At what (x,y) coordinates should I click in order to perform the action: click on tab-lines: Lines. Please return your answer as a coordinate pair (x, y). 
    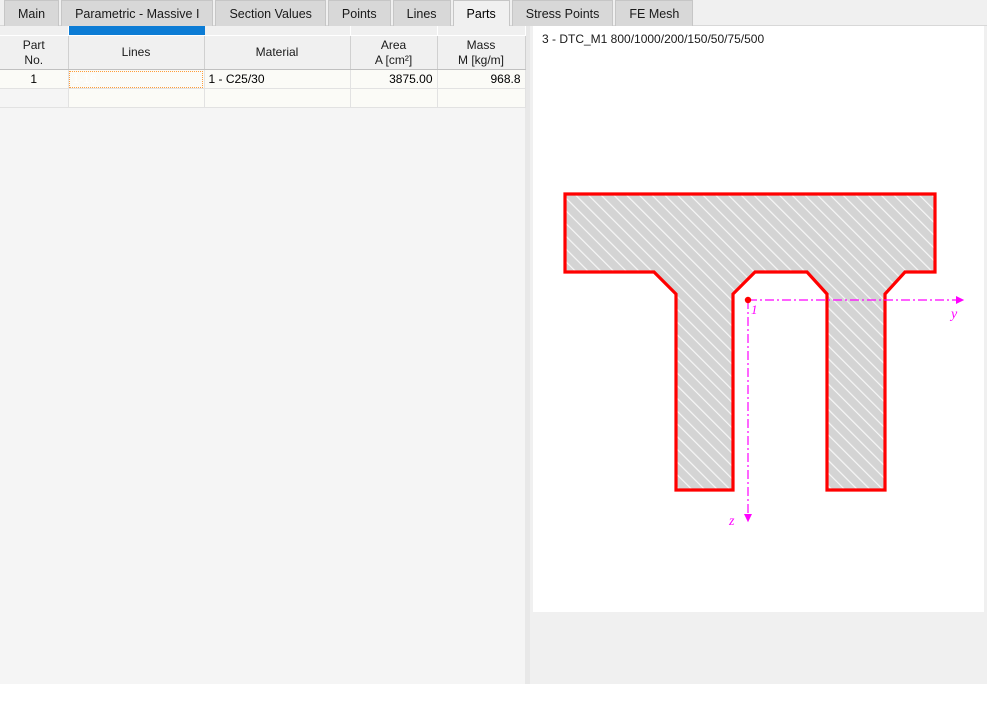
    Looking at the image, I should click on (421, 13).